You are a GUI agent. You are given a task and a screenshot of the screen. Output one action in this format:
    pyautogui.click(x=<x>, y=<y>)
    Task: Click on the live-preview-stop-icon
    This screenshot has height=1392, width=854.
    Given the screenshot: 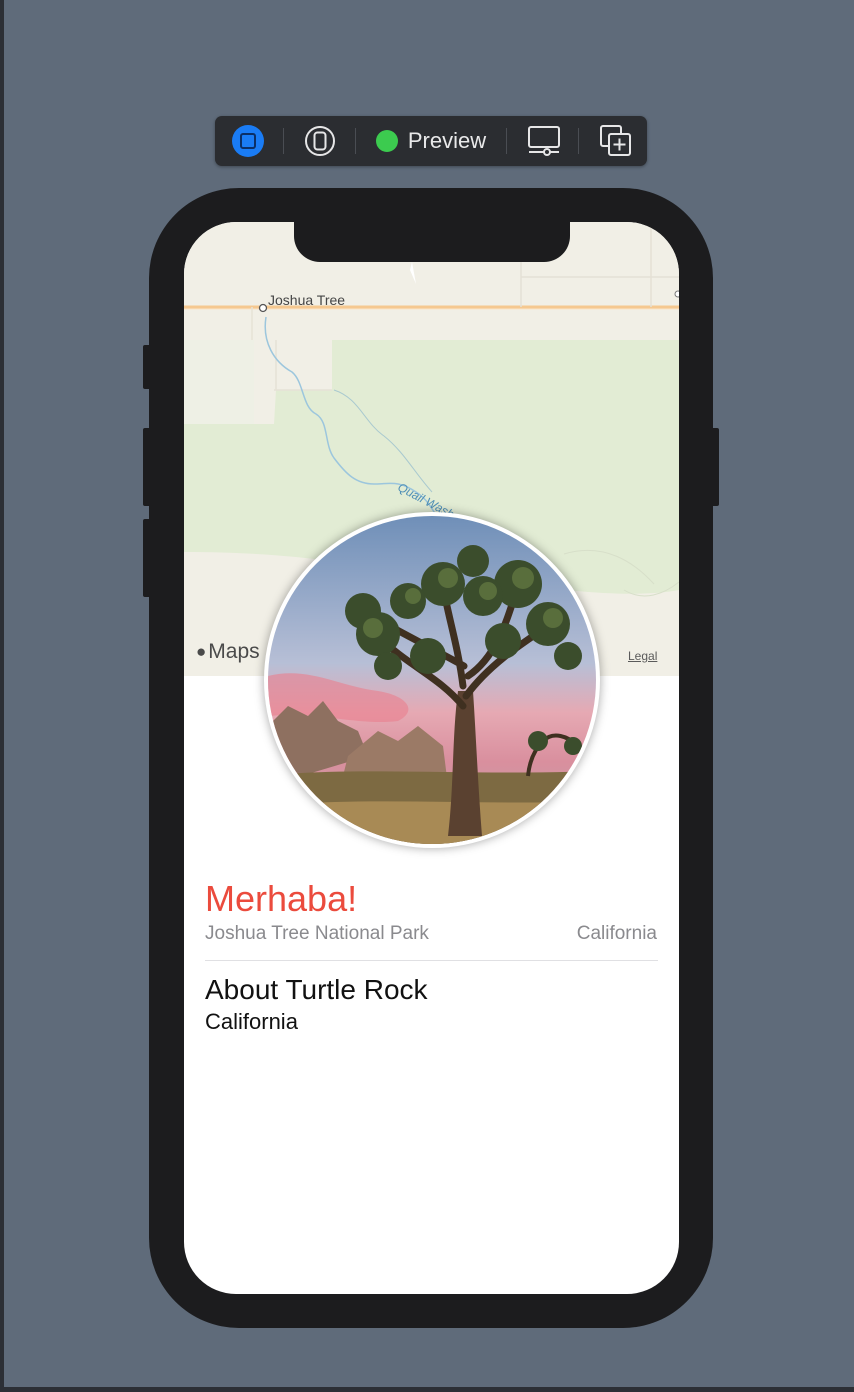 What is the action you would take?
    pyautogui.click(x=248, y=141)
    